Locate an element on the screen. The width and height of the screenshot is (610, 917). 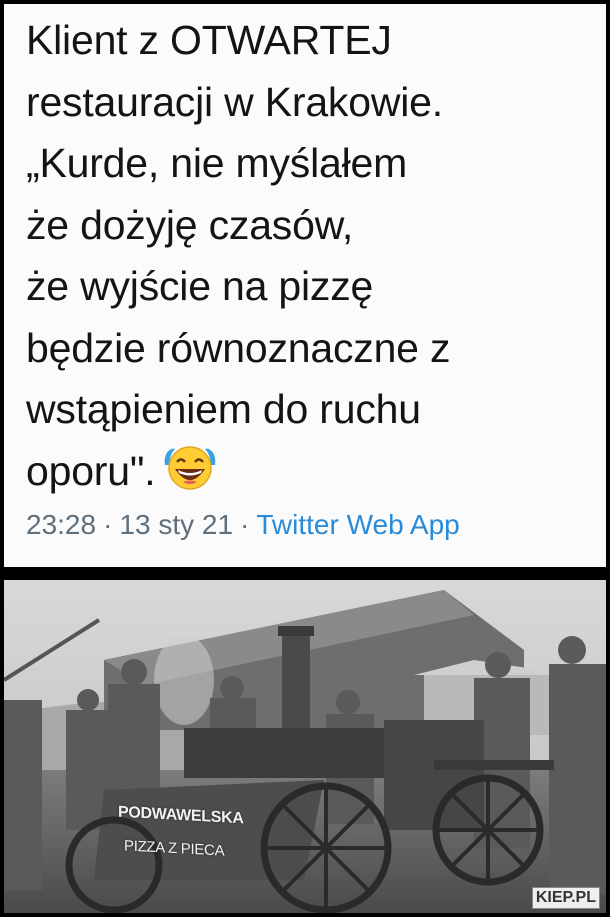
site-watermark: KIEP.PL is located at coordinates (565, 898).